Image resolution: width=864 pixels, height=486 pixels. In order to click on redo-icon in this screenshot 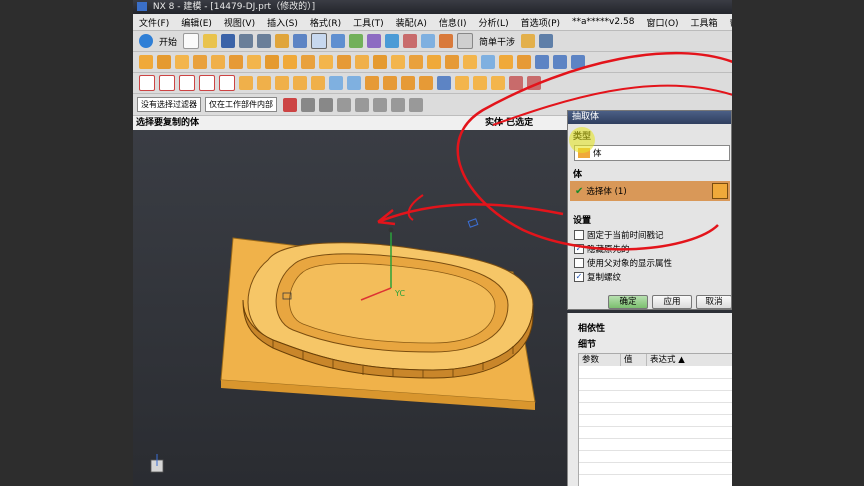, I will do `click(264, 41)`.